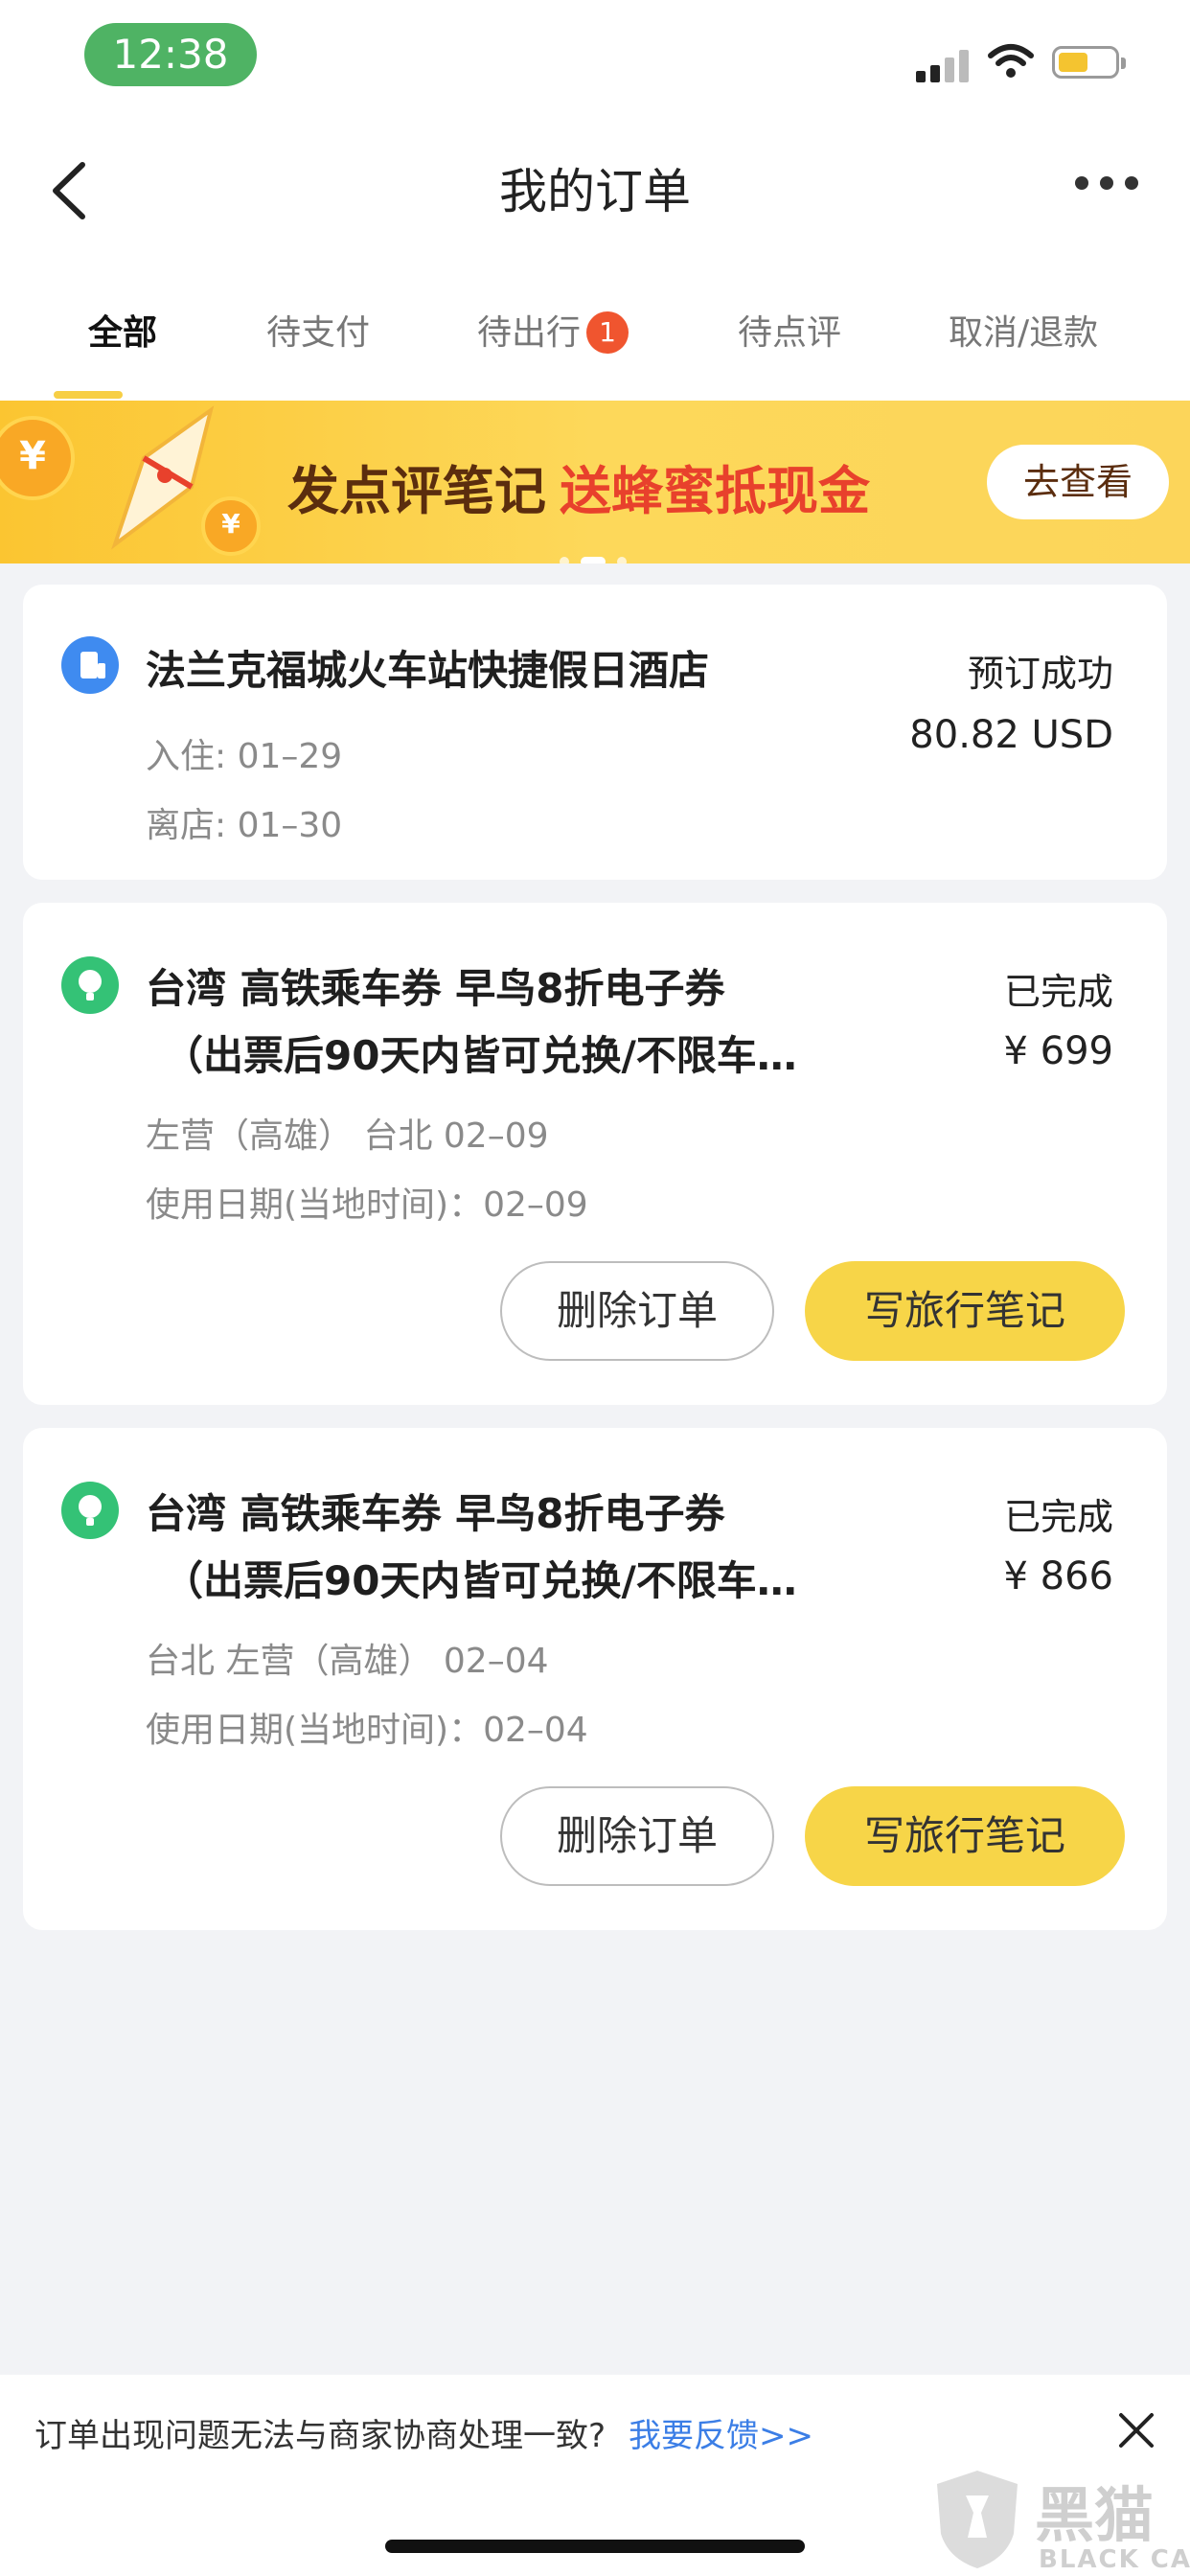  What do you see at coordinates (1114, 2559) in the screenshot?
I see `watermark-subtext: BLACK CAT` at bounding box center [1114, 2559].